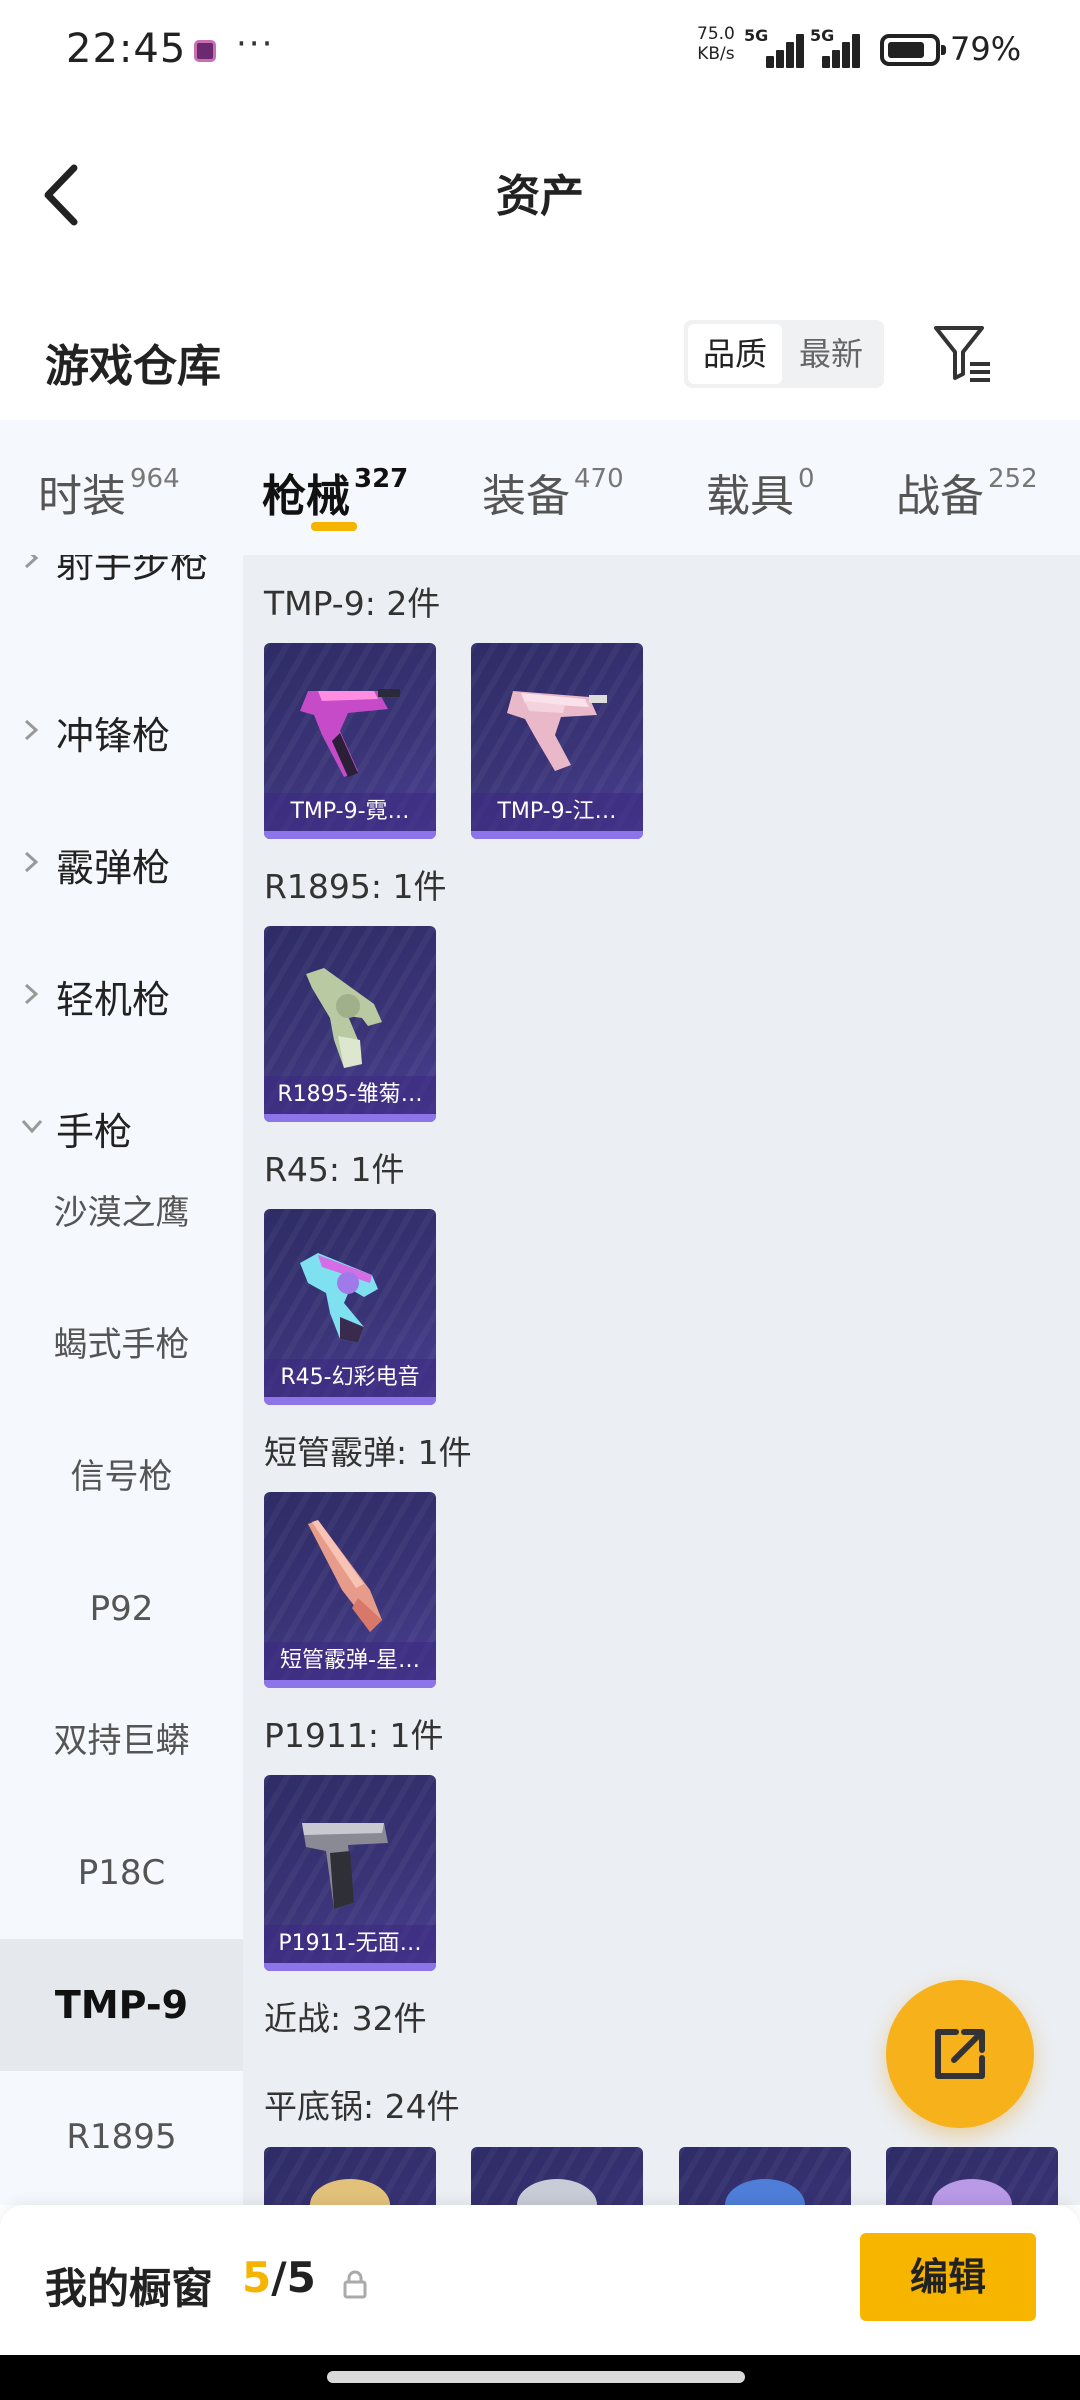 The width and height of the screenshot is (1080, 2400). Describe the element at coordinates (82, 496) in the screenshot. I see `tab-label: 时装` at that location.